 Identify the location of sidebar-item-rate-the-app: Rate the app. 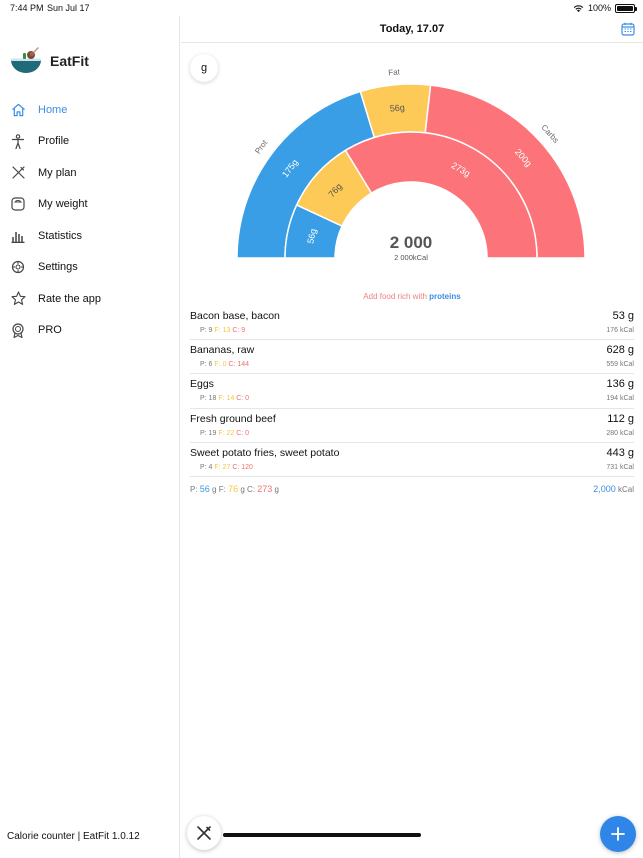
(90, 299).